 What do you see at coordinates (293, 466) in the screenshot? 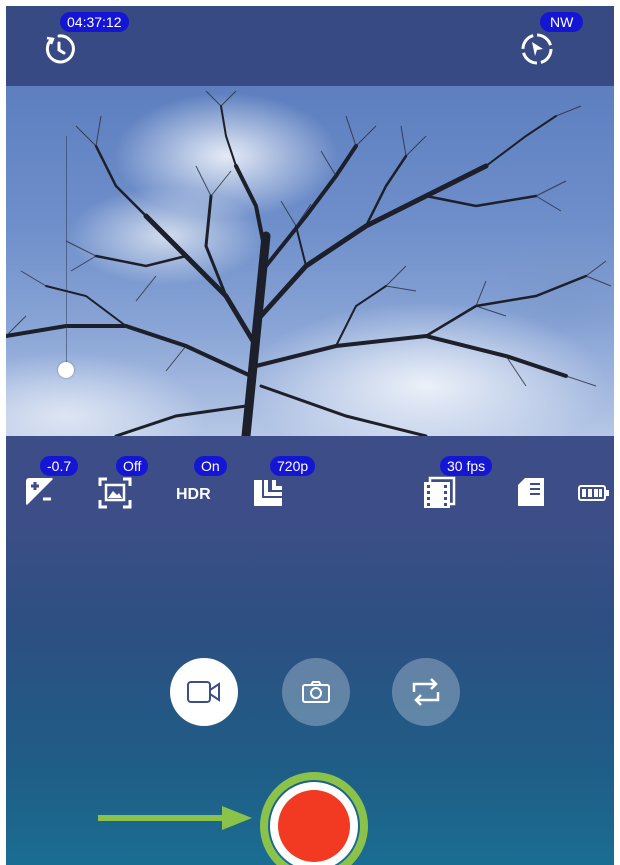
I see `resolution-badge: 720p` at bounding box center [293, 466].